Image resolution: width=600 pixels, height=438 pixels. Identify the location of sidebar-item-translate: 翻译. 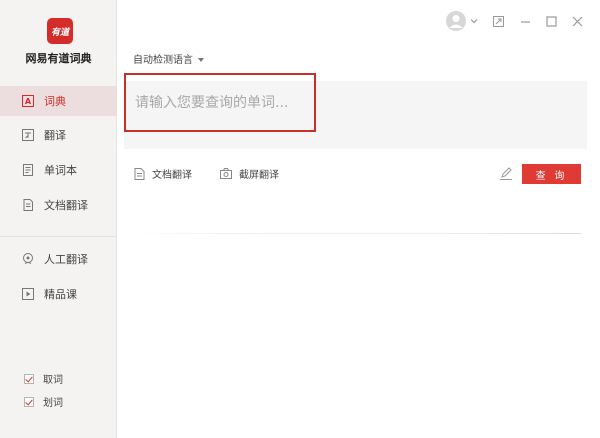
(58, 135).